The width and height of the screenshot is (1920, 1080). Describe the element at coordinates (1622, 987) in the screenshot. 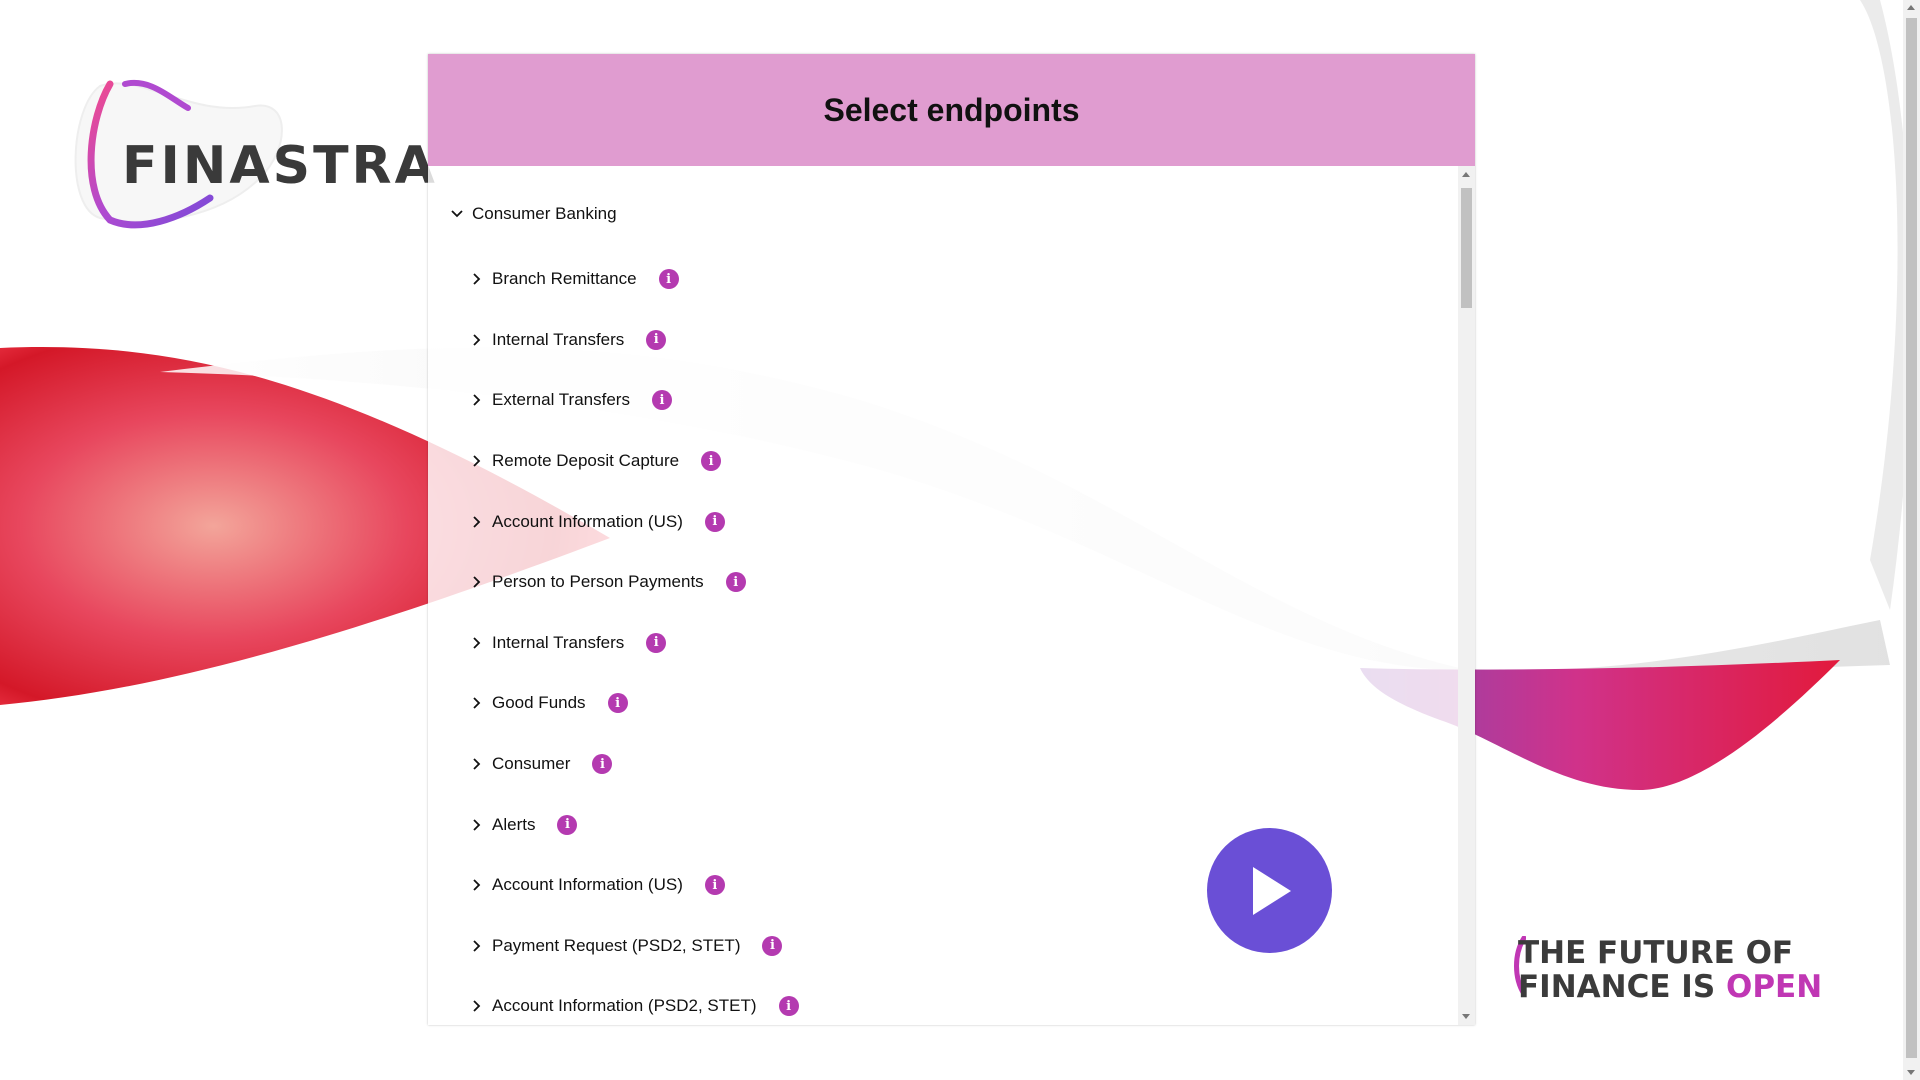

I see `tagline-line-2-prefix: FINANCE IS` at that location.